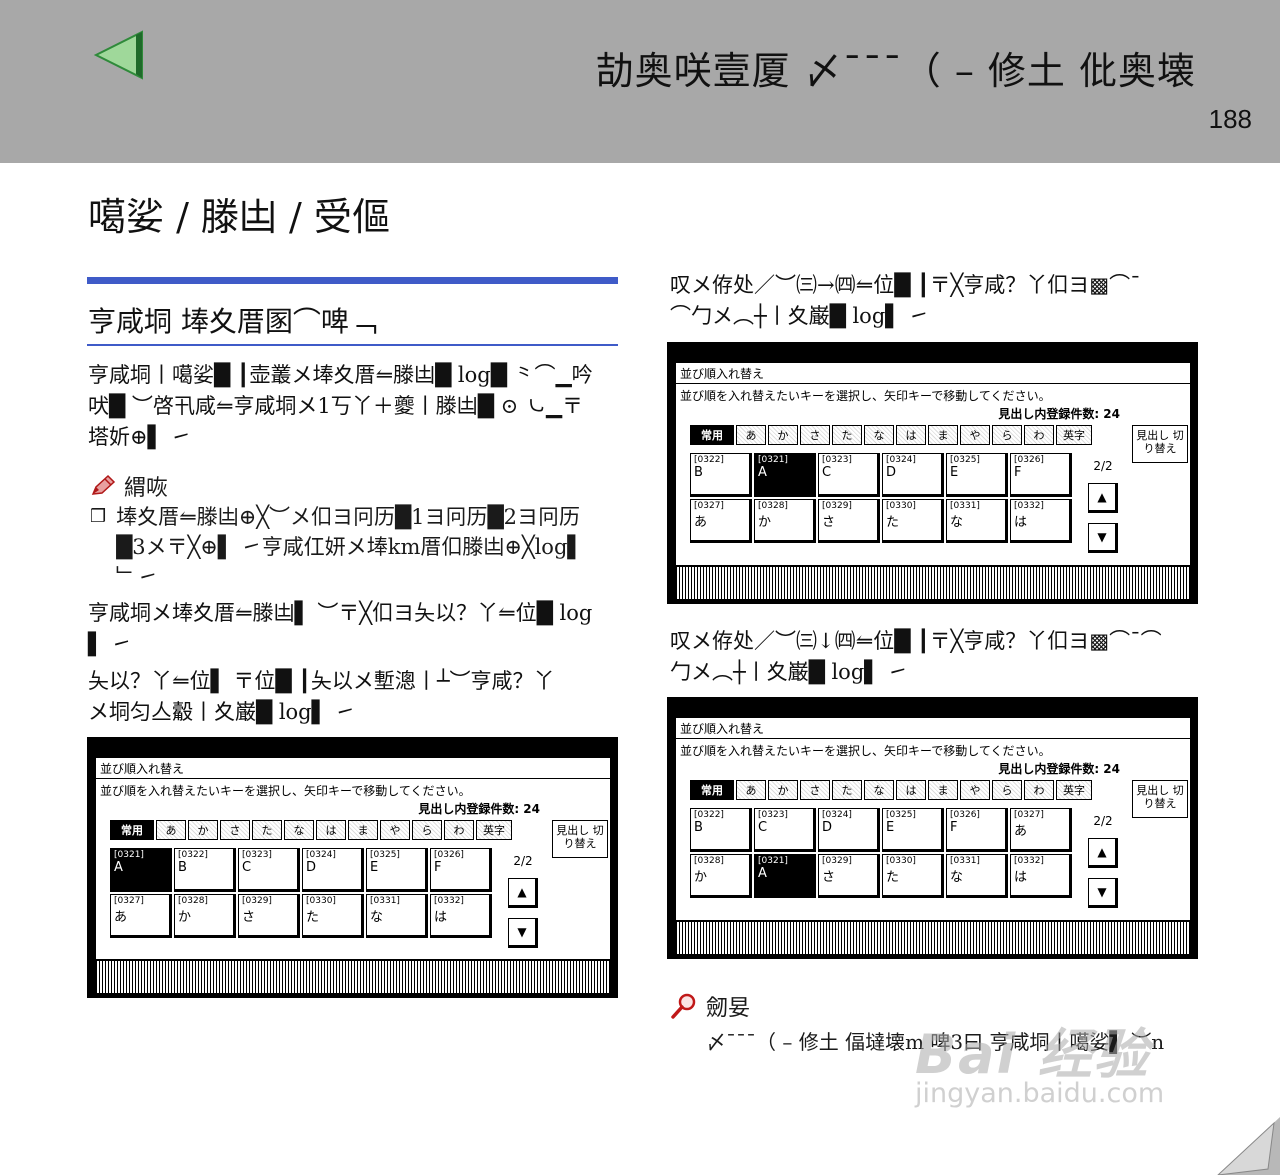 The image size is (1280, 1175). I want to click on text-line: 夨以？丫⥪位▌ 〒位█ ┃夨以メ塹漗丨┴︶亨咸？丫, so click(321, 681).